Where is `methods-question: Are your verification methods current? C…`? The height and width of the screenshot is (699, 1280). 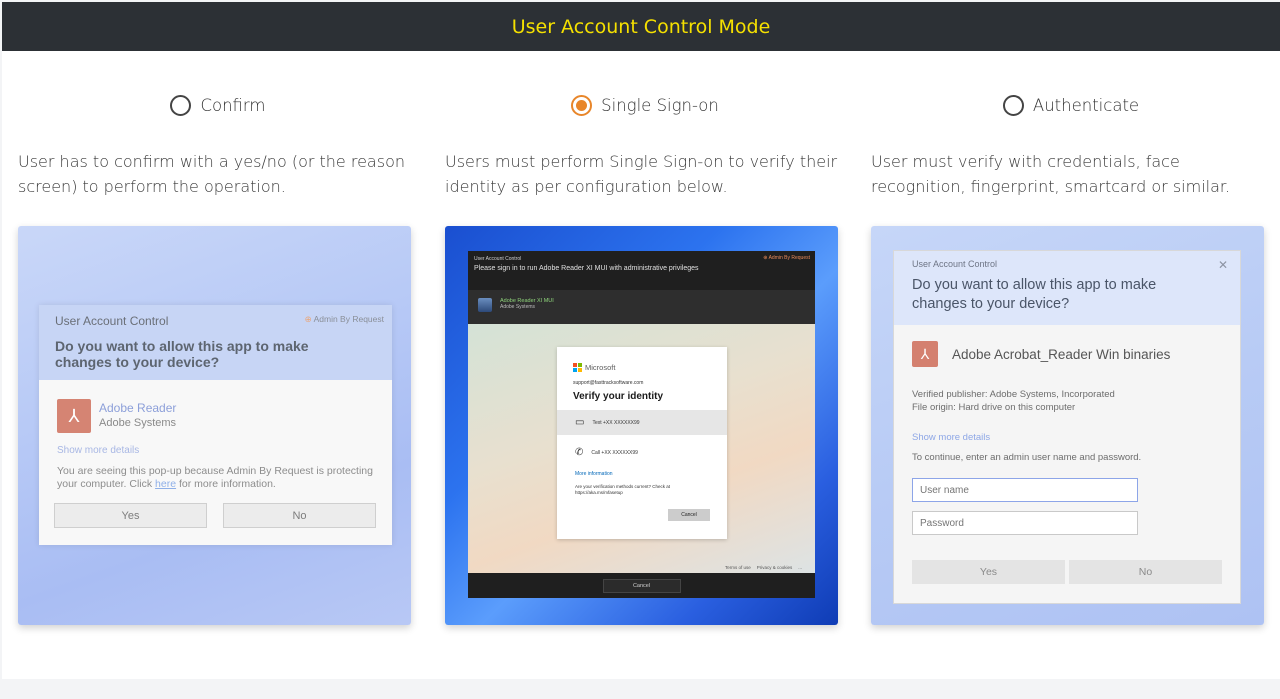 methods-question: Are your verification methods current? C… is located at coordinates (623, 489).